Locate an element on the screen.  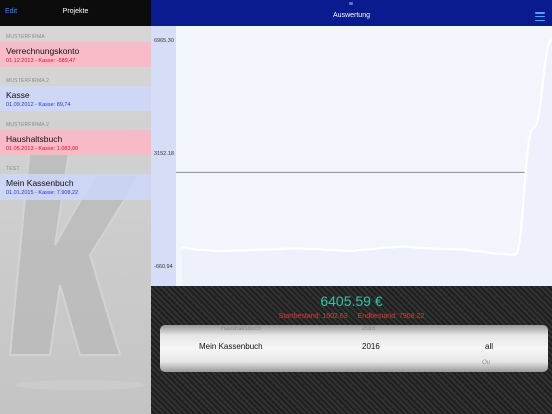
y-tick-label: 3152.18 is located at coordinates (164, 154).